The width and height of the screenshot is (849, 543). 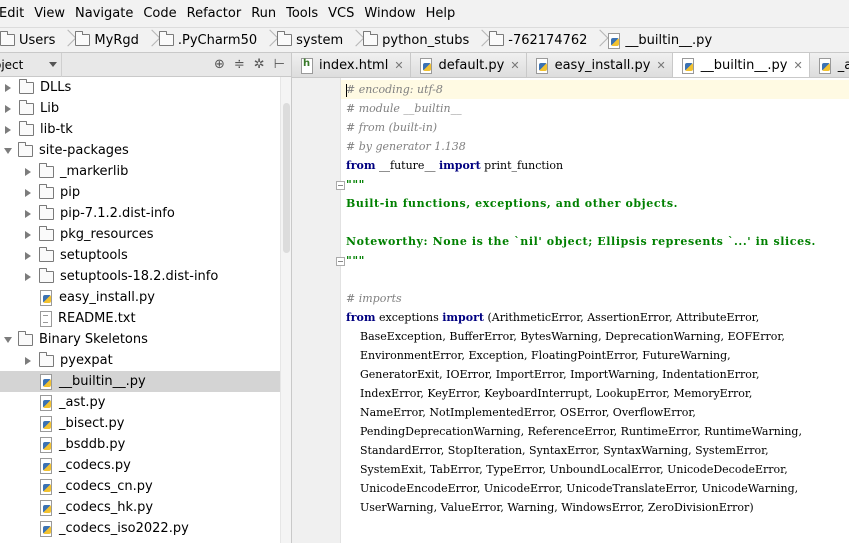 What do you see at coordinates (263, 13) in the screenshot?
I see `menu-run: Run` at bounding box center [263, 13].